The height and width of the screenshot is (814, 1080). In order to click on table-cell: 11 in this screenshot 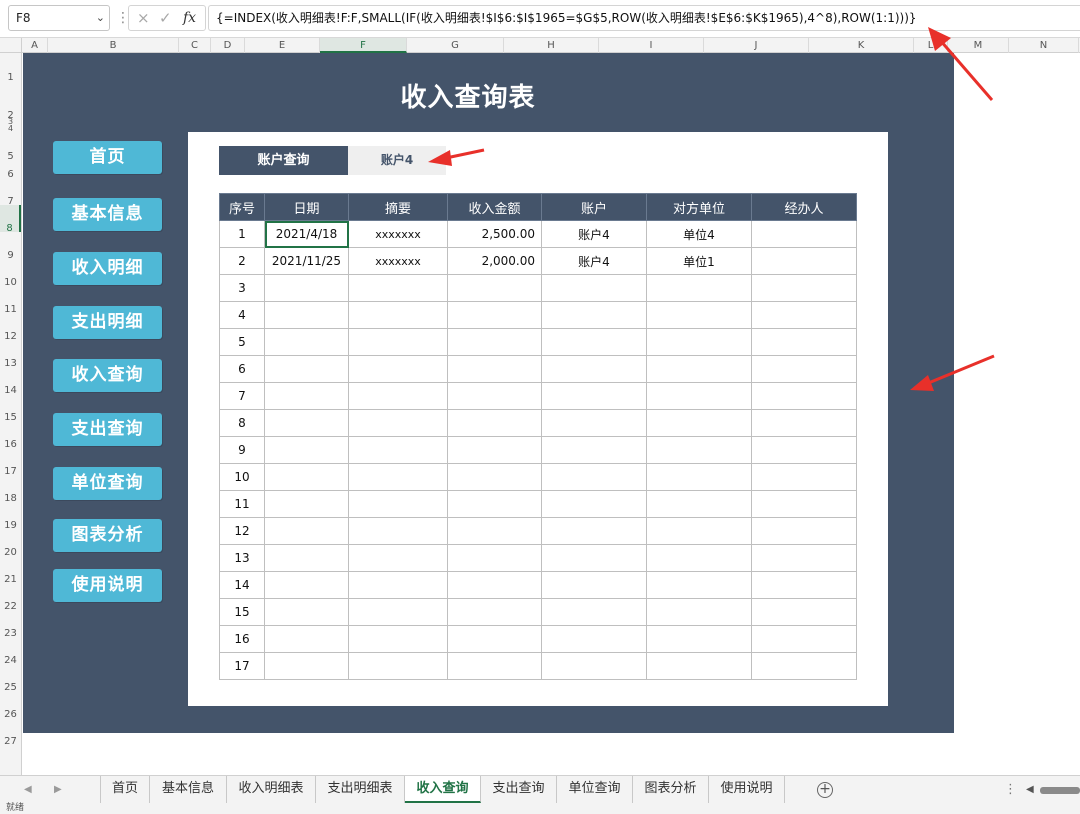, I will do `click(242, 504)`.